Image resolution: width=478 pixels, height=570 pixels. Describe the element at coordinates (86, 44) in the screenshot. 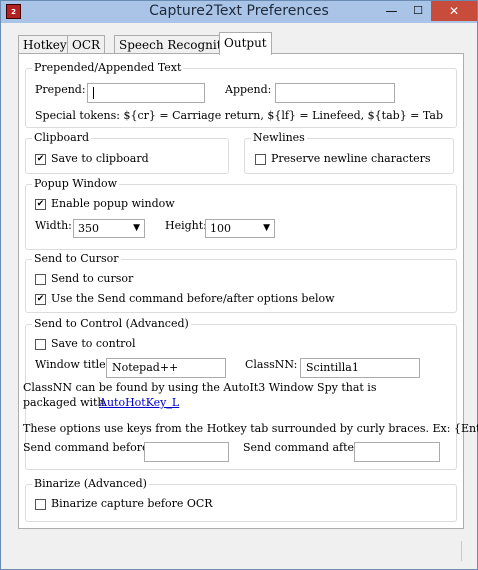

I see `tab-ocr: OCR` at that location.